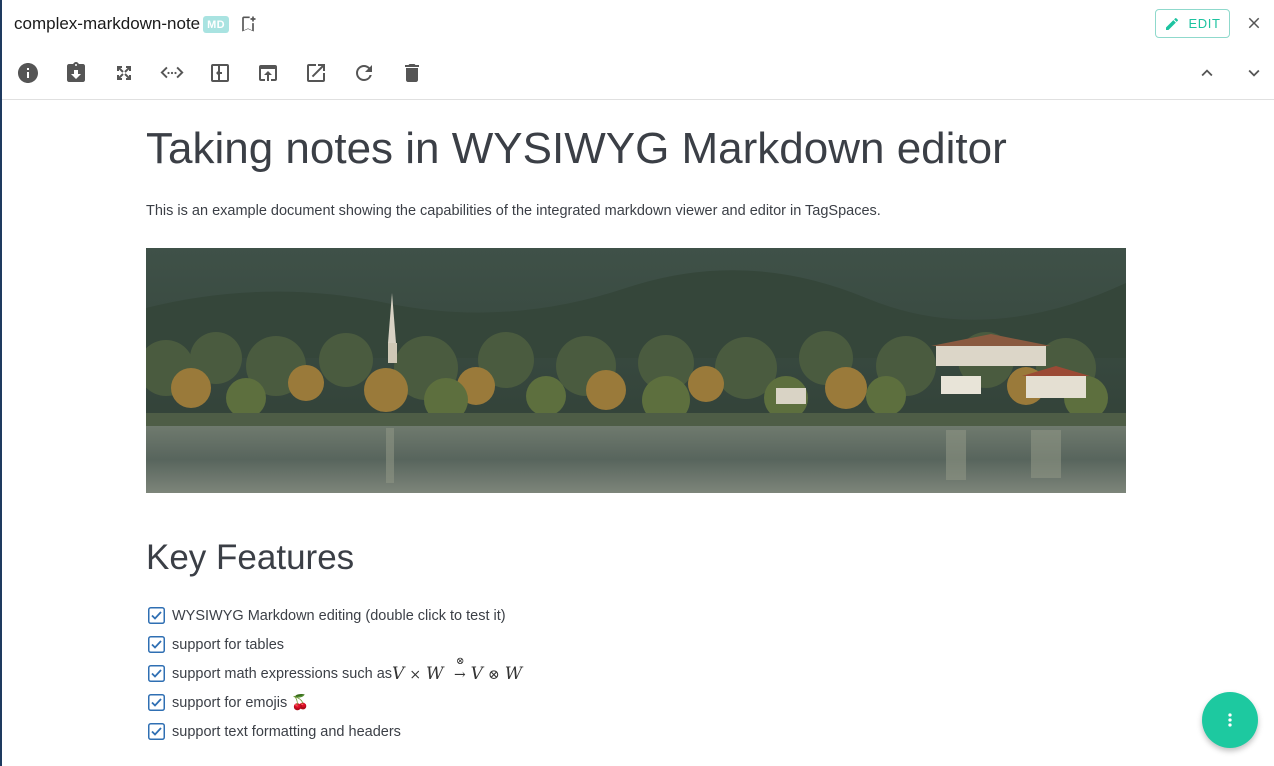 The width and height of the screenshot is (1274, 766). Describe the element at coordinates (412, 73) in the screenshot. I see `delete-icon` at that location.